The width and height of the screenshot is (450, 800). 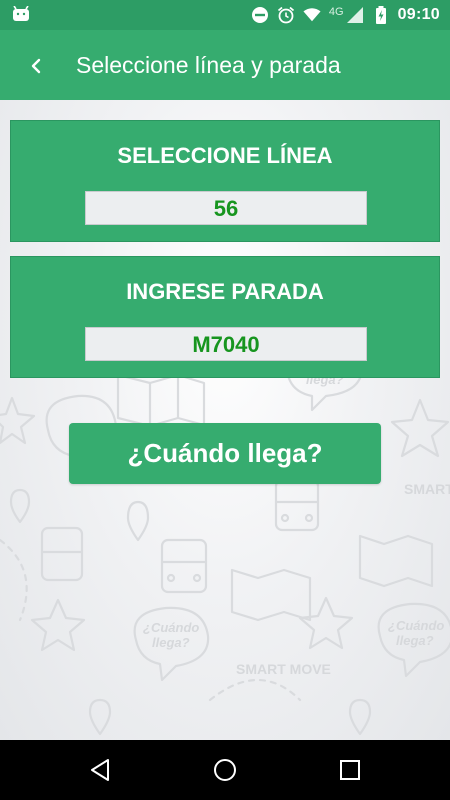 I want to click on nav-home-button, so click(x=225, y=770).